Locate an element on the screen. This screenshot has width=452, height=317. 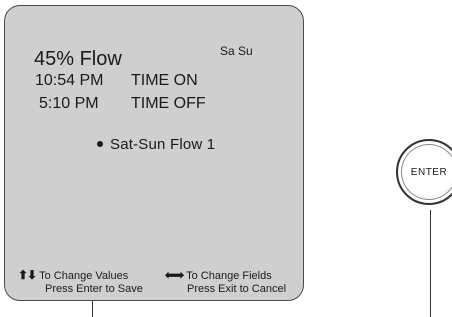
callout-line-screen is located at coordinates (92, 308).